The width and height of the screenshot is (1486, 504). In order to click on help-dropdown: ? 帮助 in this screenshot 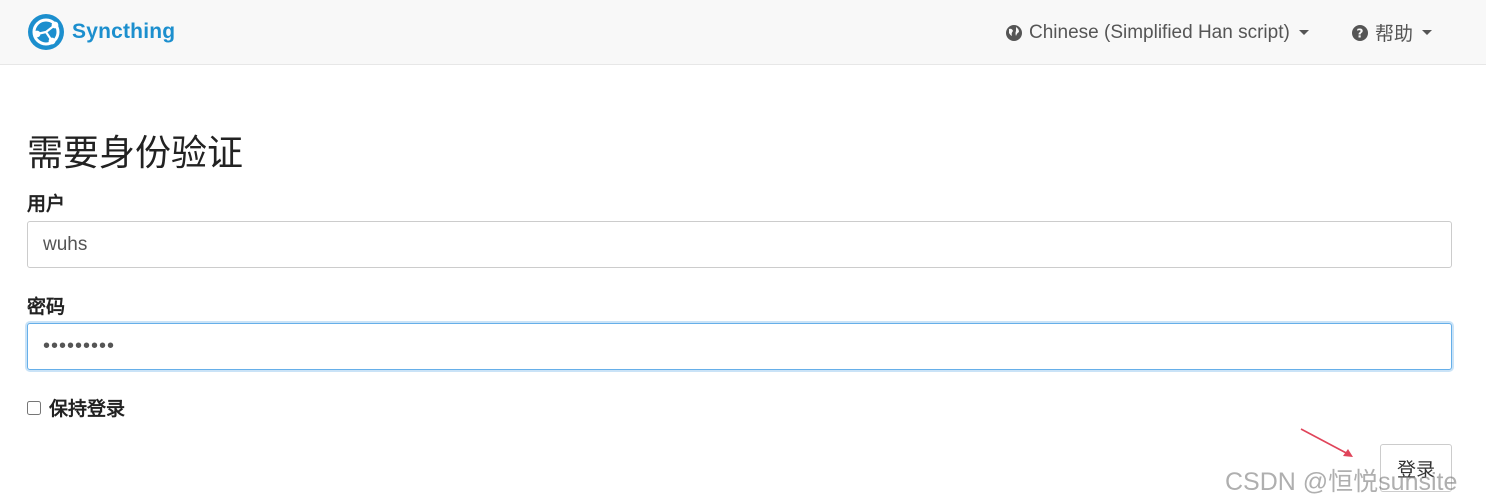, I will do `click(1392, 32)`.